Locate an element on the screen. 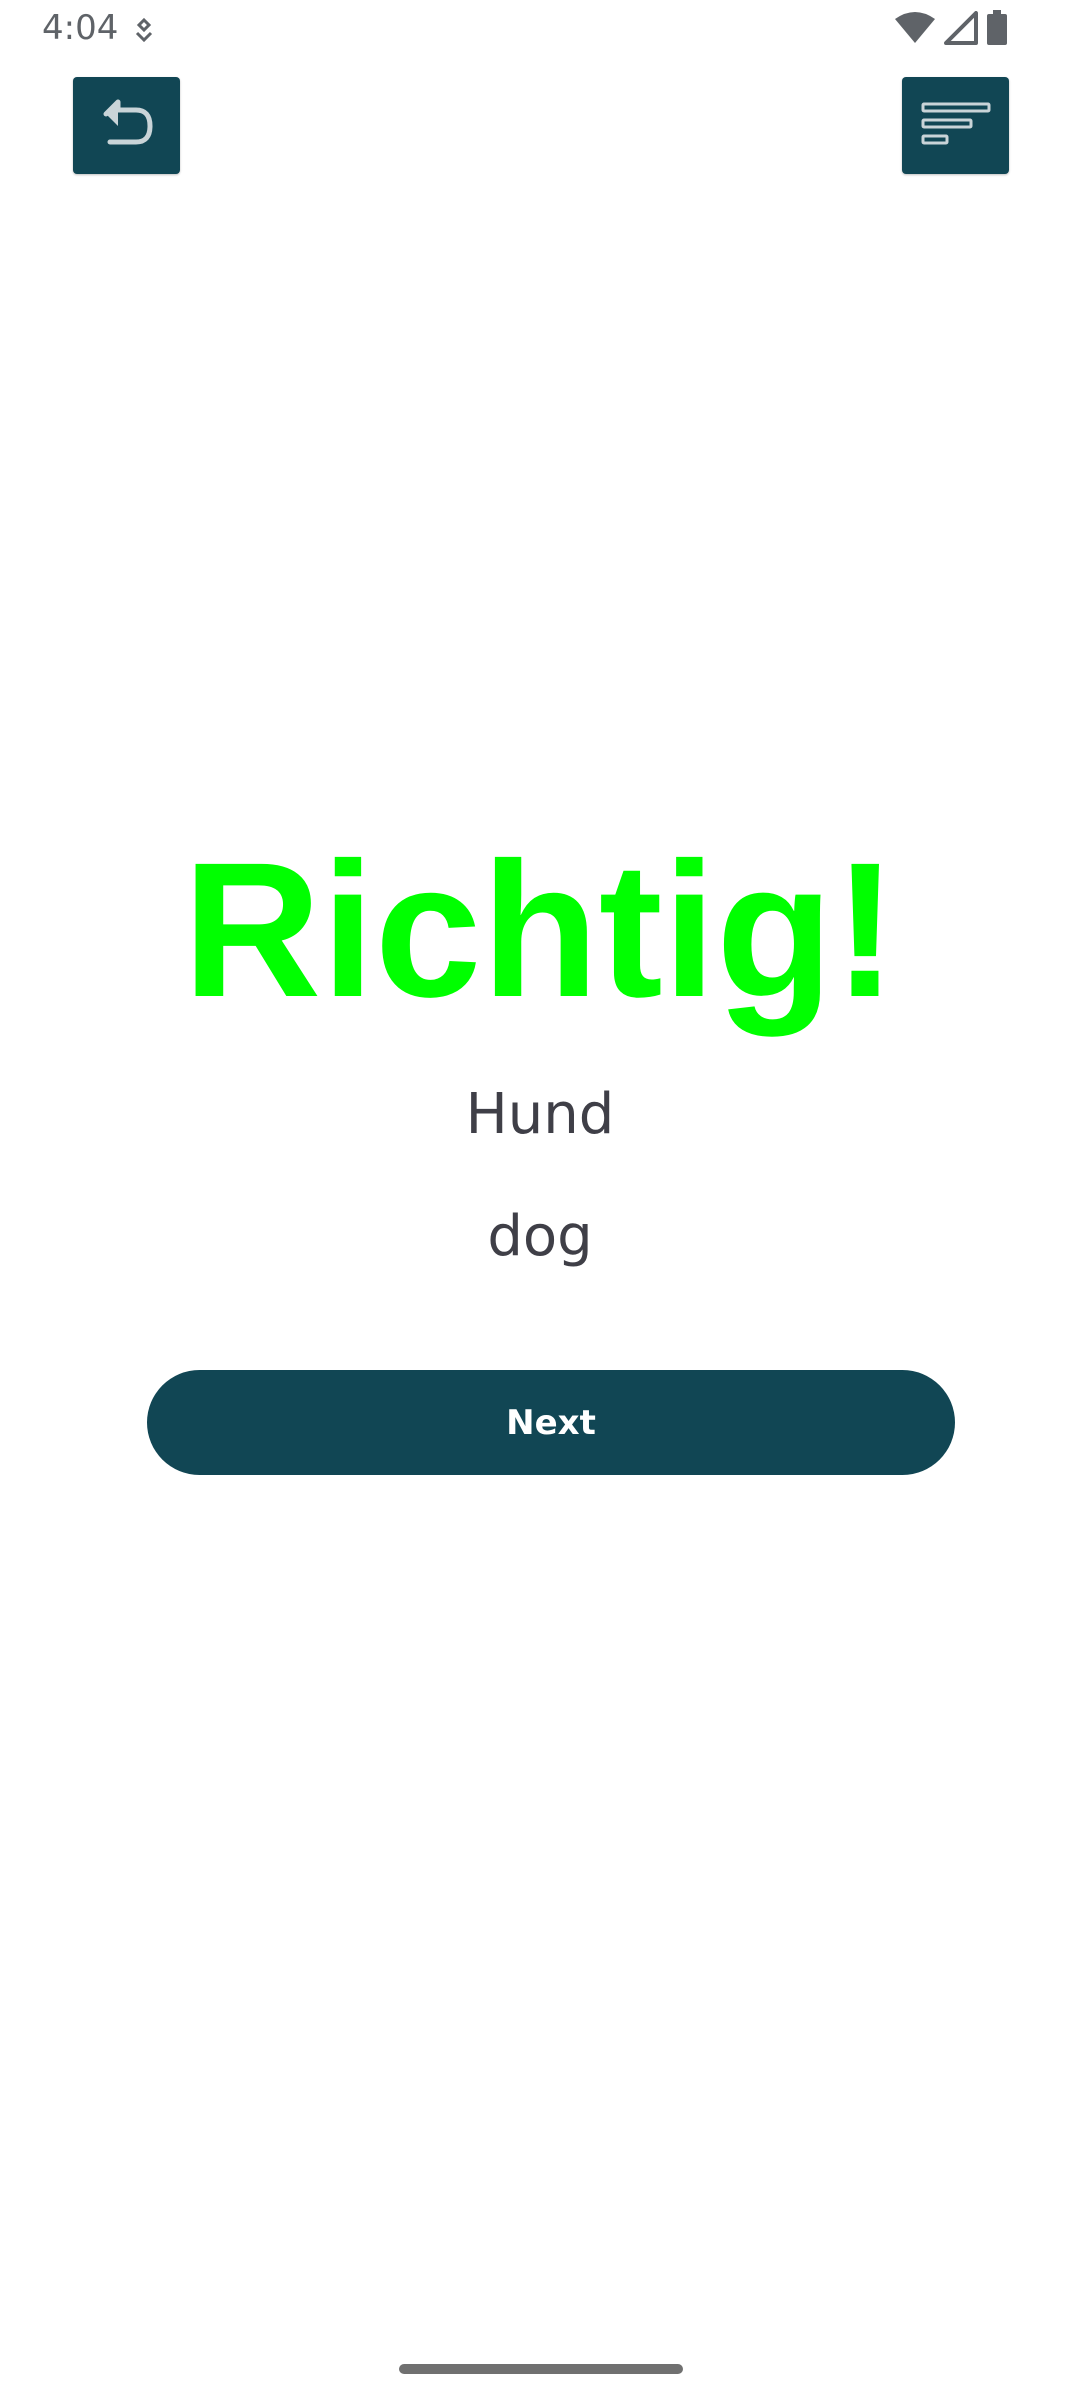 Image resolution: width=1080 pixels, height=2400 pixels. german-word: Hund is located at coordinates (540, 1114).